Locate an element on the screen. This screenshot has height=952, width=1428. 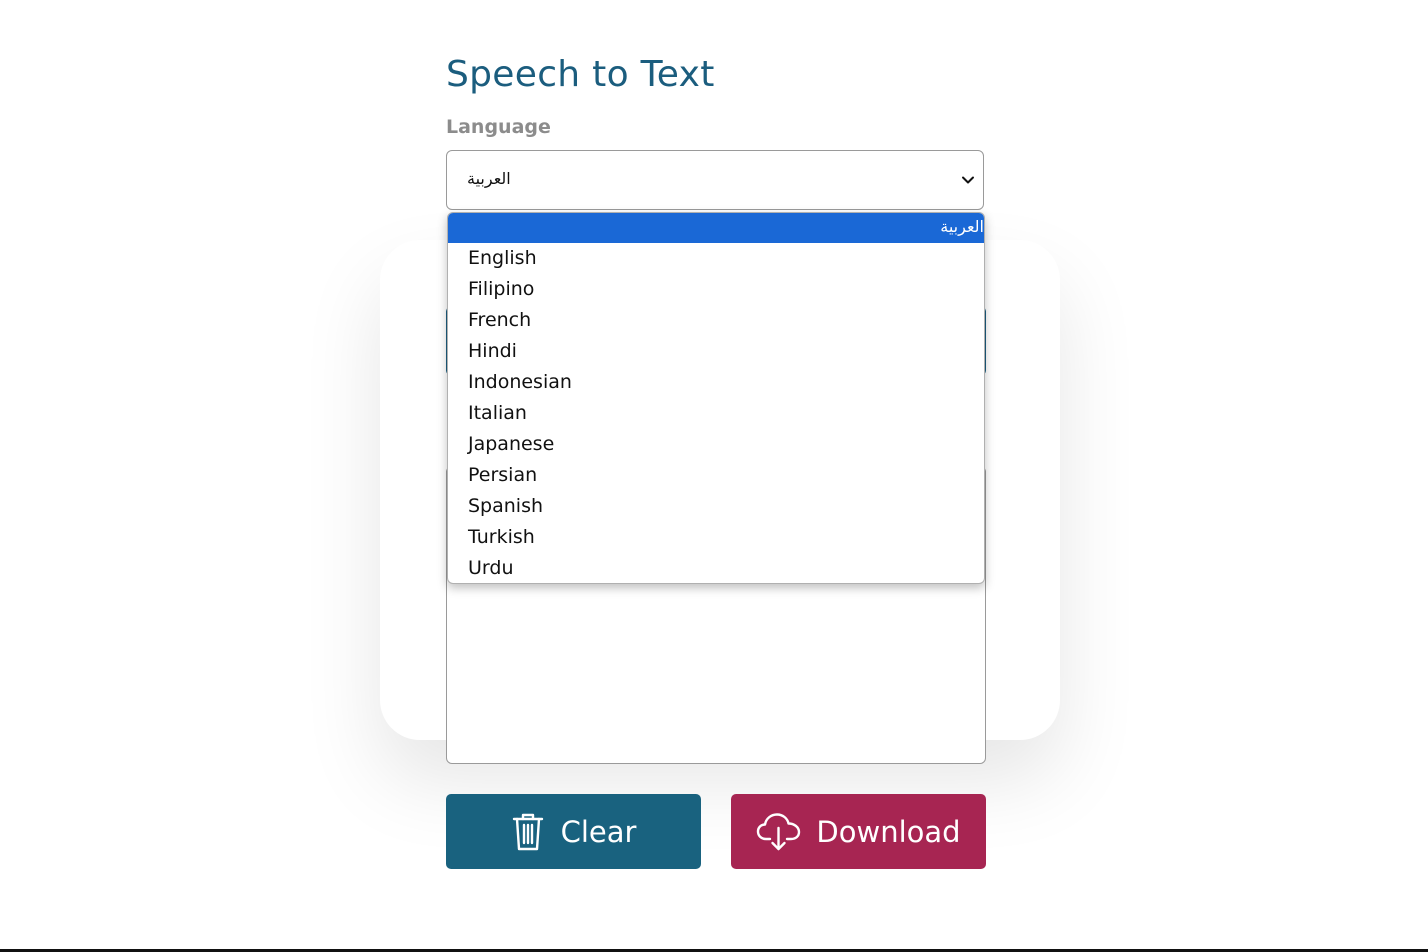
language-option: Japanese is located at coordinates (716, 444).